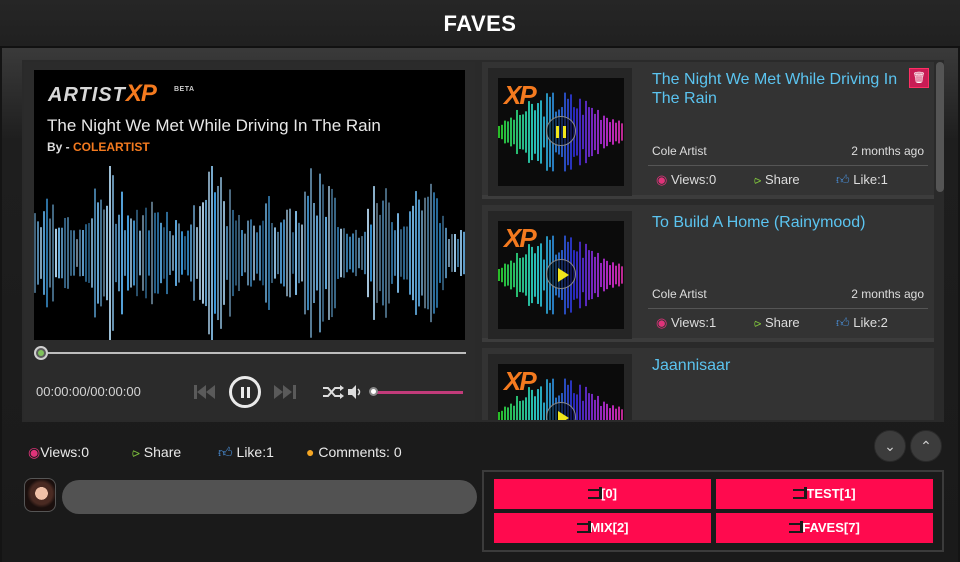  Describe the element at coordinates (831, 493) in the screenshot. I see `playlist-label: TEST[1]` at that location.